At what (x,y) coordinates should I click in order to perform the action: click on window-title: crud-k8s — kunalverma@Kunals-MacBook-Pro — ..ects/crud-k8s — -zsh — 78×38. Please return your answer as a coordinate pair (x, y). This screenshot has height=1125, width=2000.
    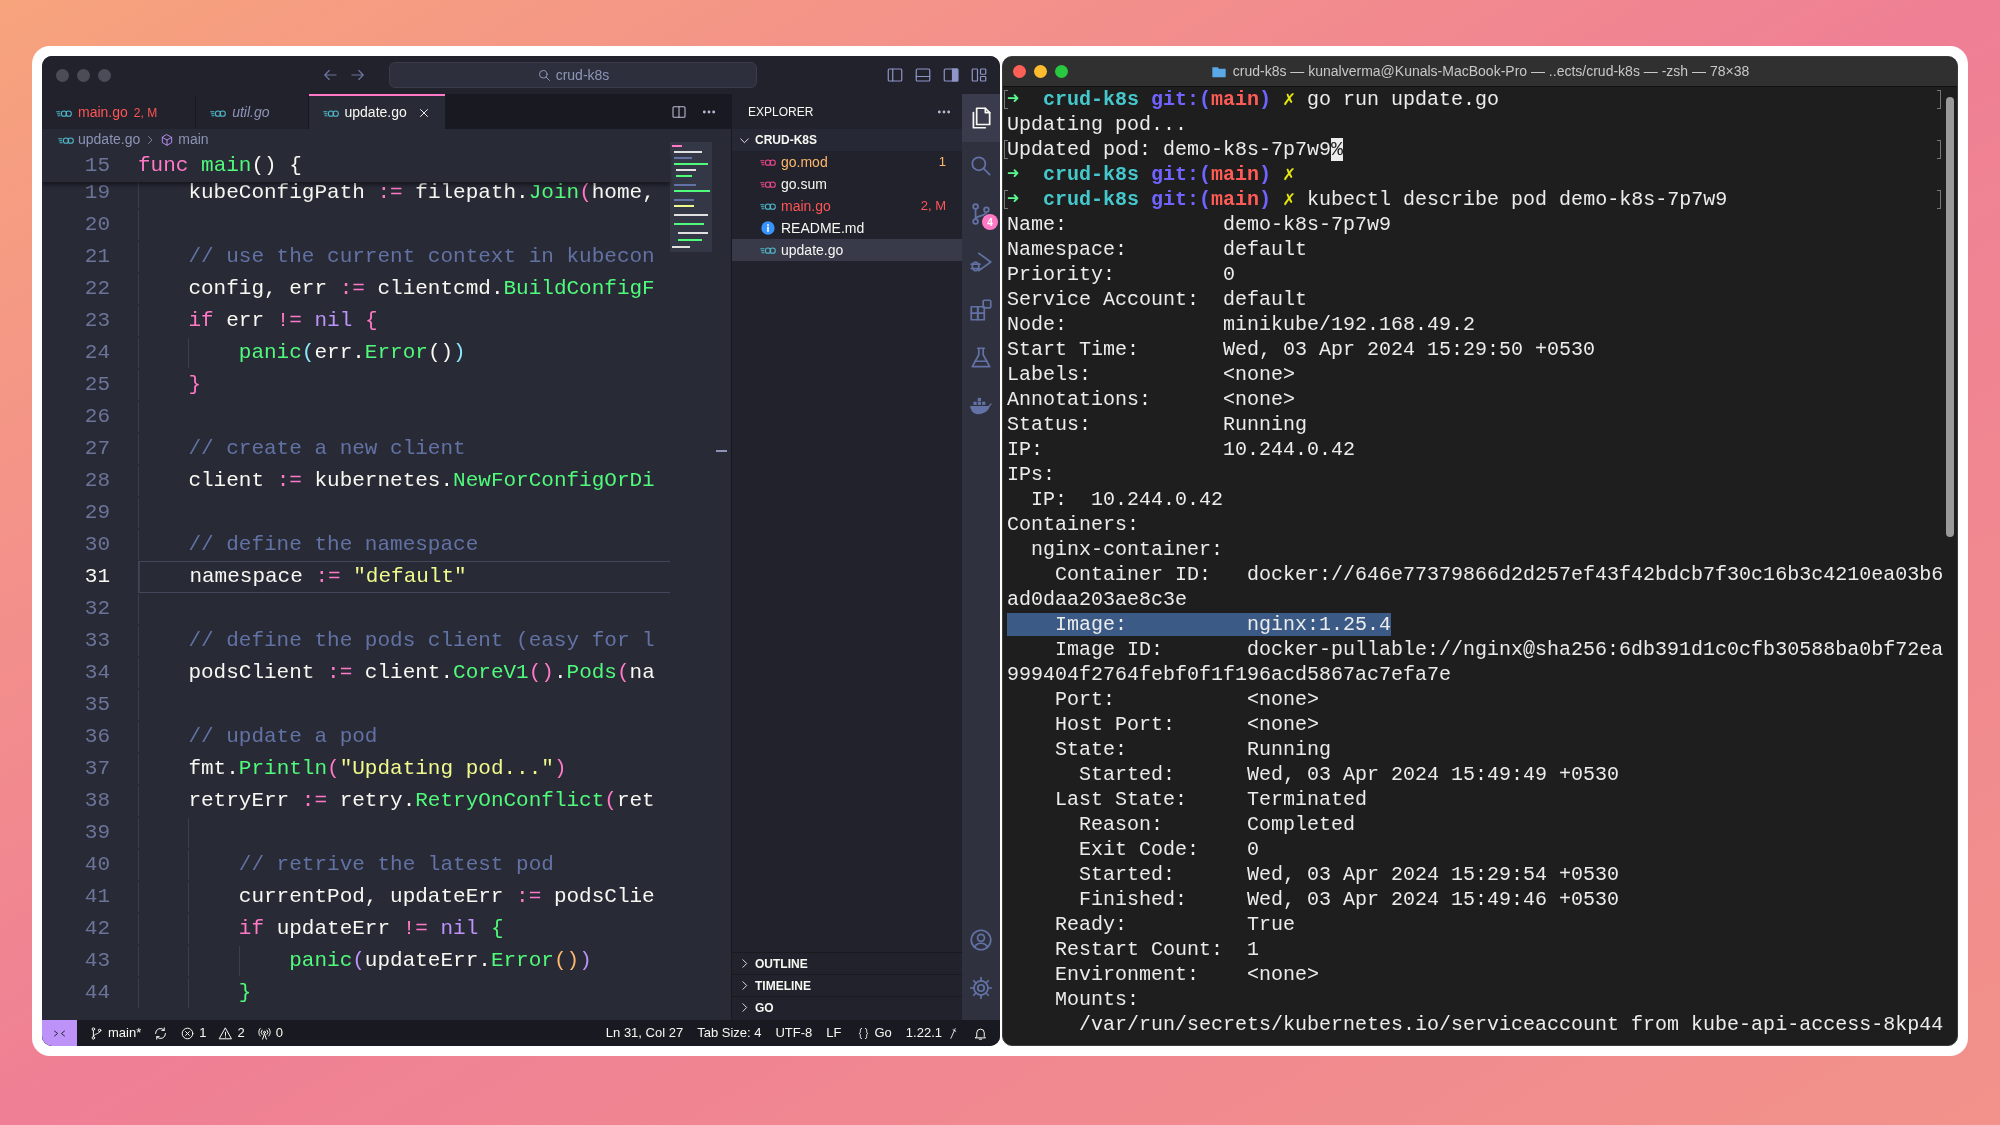
    Looking at the image, I should click on (1491, 71).